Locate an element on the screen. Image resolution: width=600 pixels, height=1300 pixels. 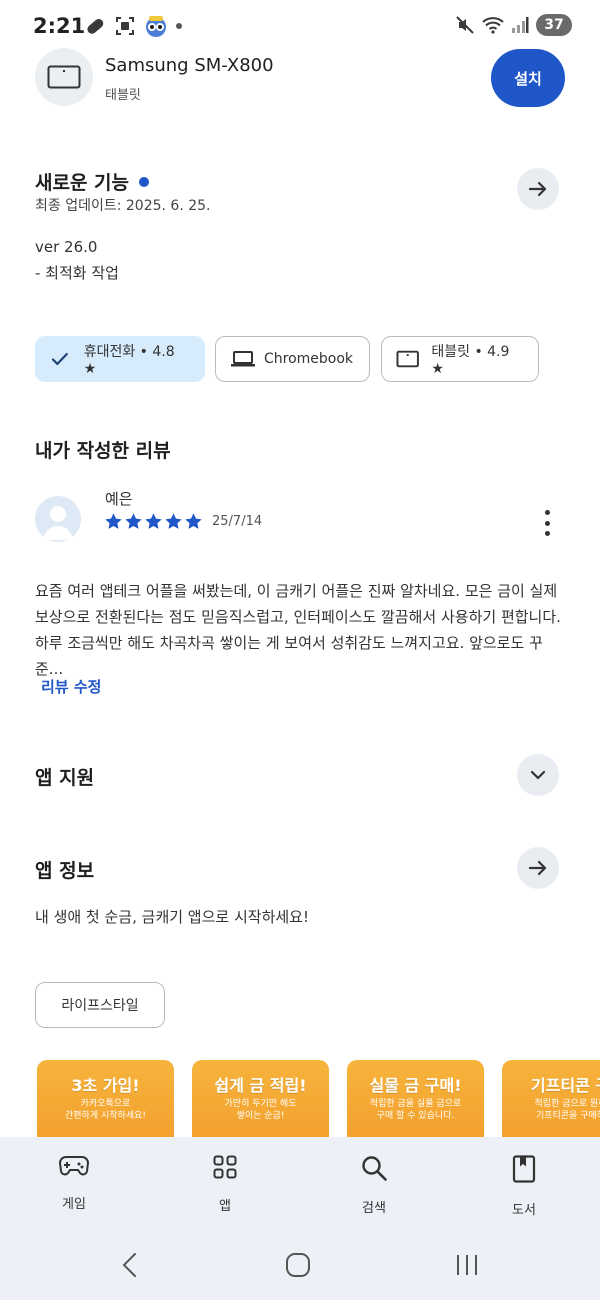
app-support-expand-button is located at coordinates (538, 775).